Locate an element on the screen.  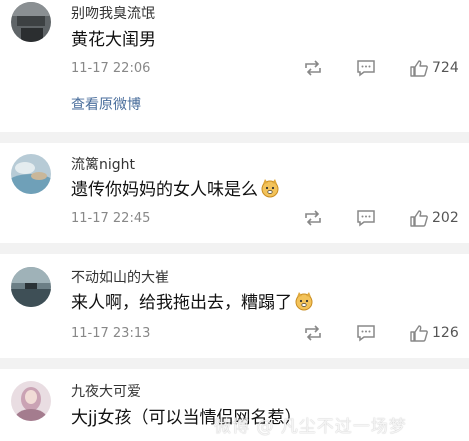
comment-text: 黄花大闺男 is located at coordinates (113, 40).